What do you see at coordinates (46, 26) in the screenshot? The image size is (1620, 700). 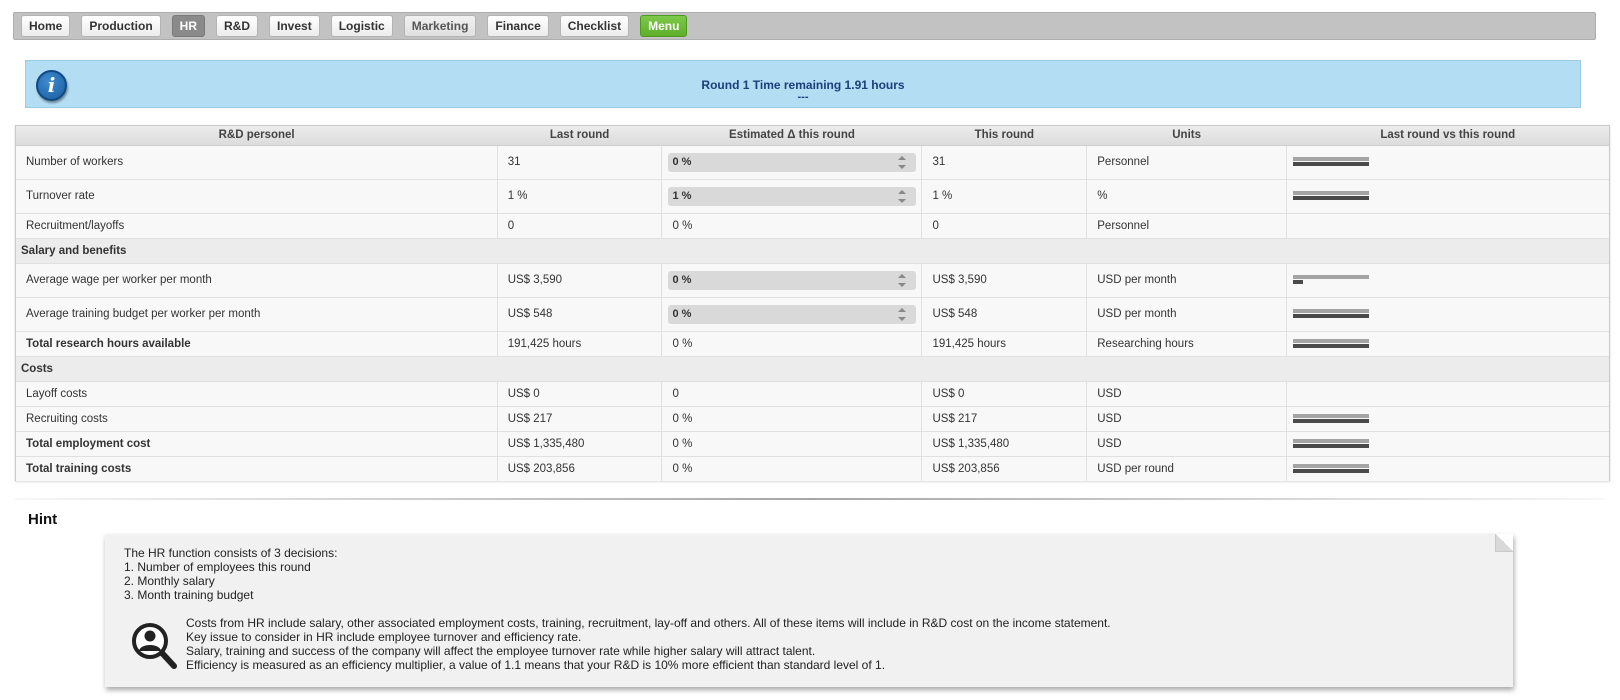 I see `nav-tab-home: Home` at bounding box center [46, 26].